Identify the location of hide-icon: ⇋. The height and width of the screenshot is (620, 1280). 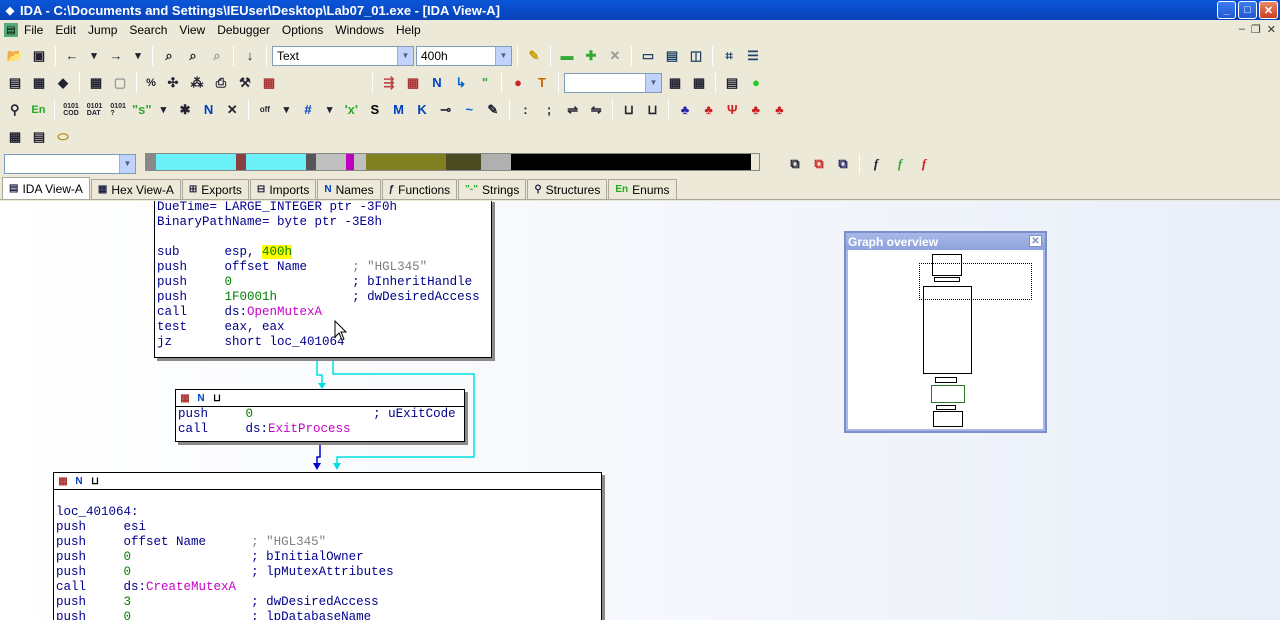
(596, 110).